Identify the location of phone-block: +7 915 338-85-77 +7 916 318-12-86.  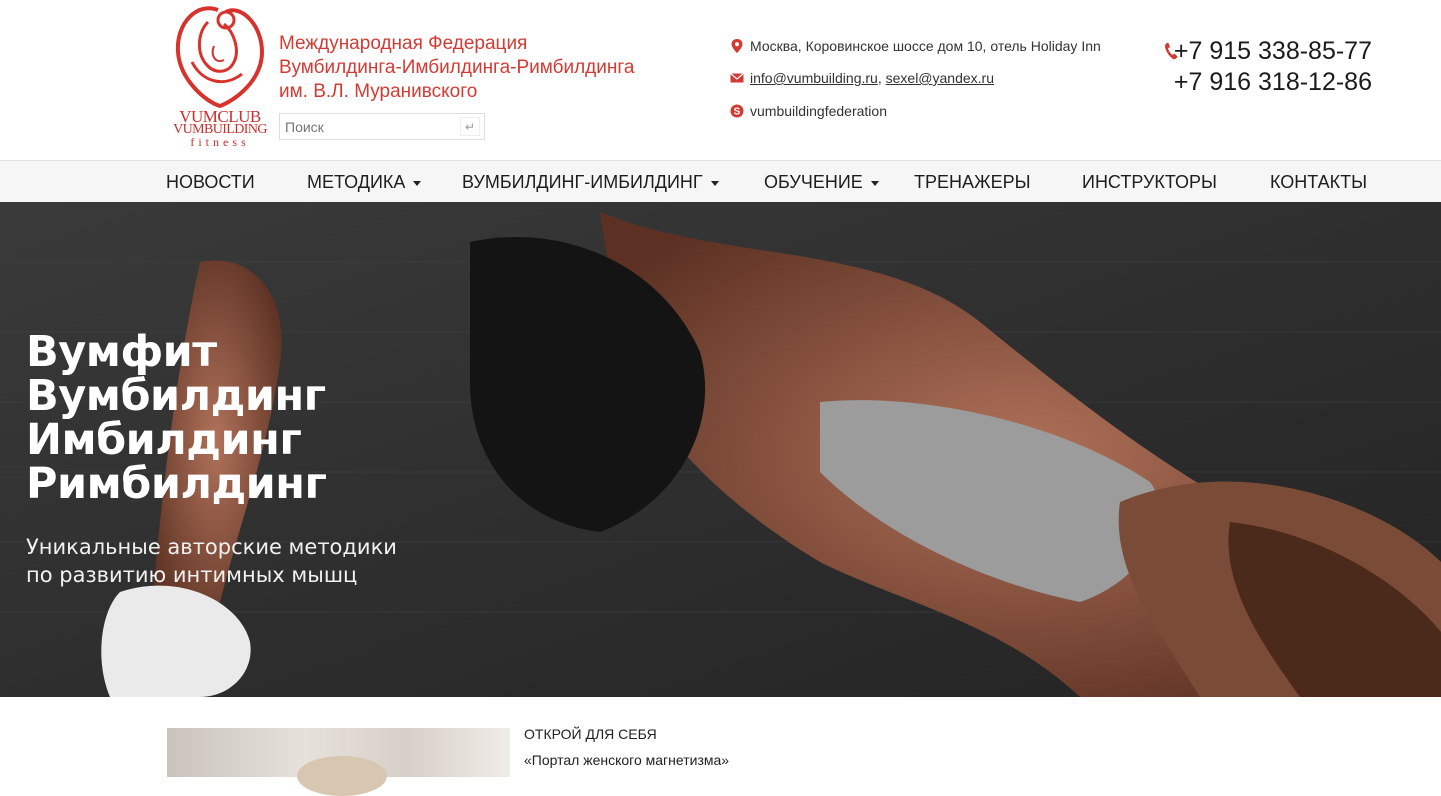
(1266, 67).